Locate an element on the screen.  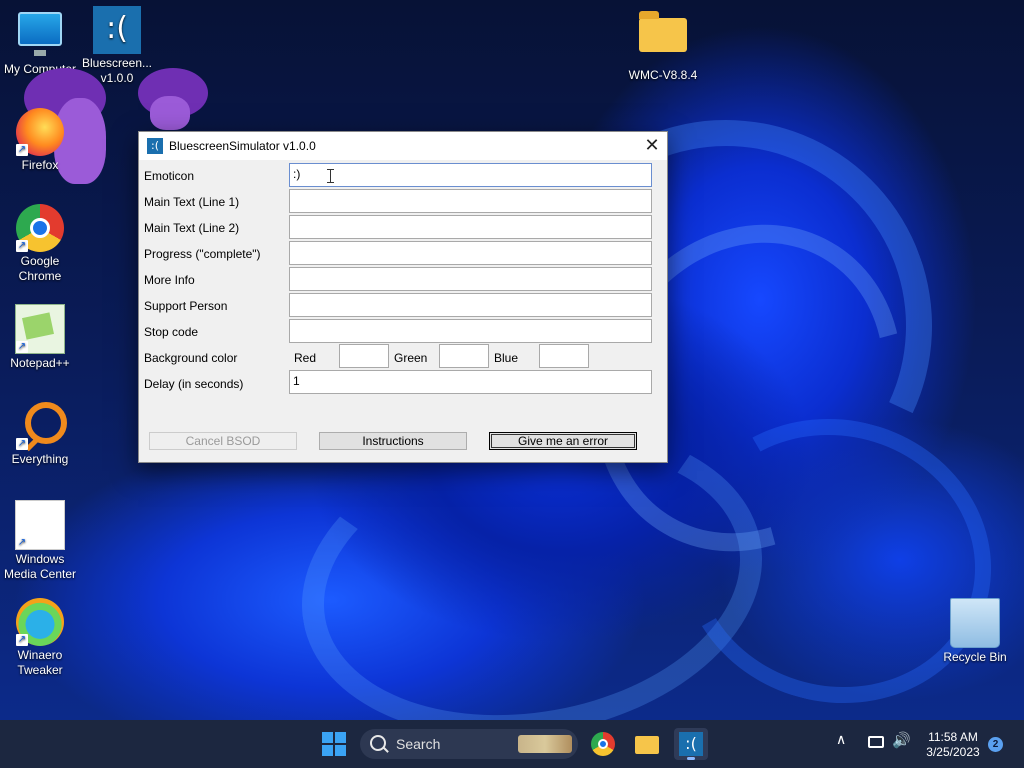
main-text-line2-input is located at coordinates (470, 227).